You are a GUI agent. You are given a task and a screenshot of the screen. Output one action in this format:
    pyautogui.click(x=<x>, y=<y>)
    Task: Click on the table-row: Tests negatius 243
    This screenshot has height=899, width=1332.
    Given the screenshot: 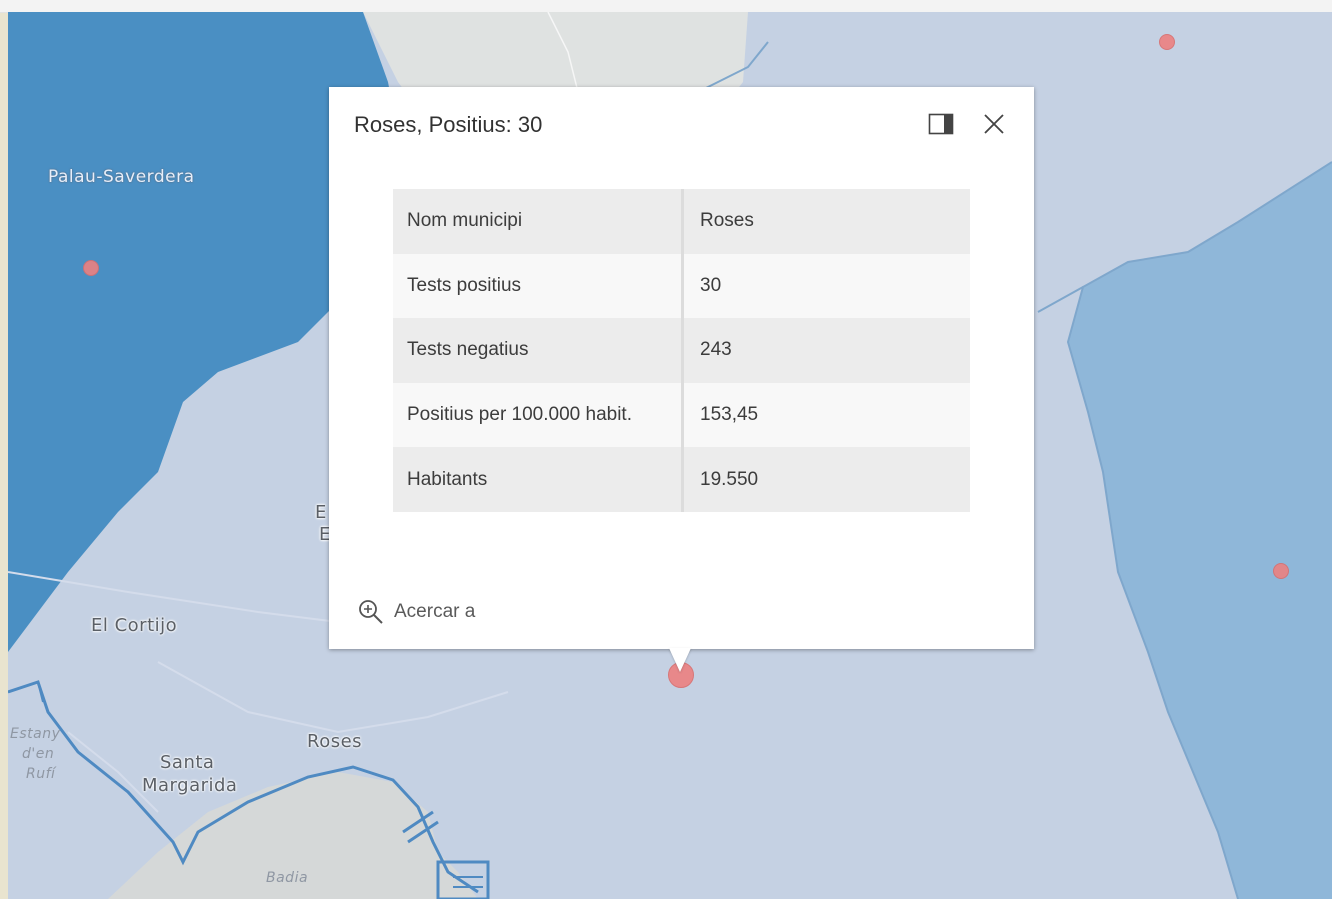 What is the action you would take?
    pyautogui.click(x=681, y=350)
    